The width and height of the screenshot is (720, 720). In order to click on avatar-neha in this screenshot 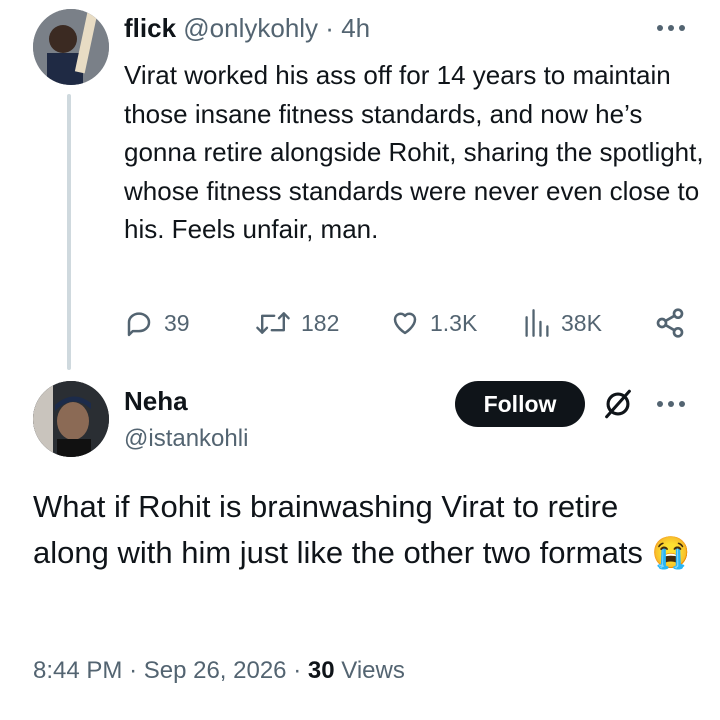, I will do `click(71, 419)`.